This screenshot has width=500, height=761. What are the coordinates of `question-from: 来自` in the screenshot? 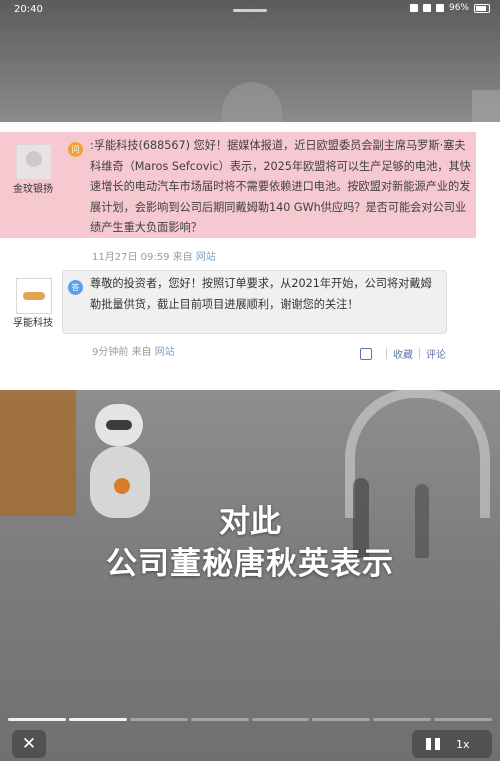 It's located at (182, 257).